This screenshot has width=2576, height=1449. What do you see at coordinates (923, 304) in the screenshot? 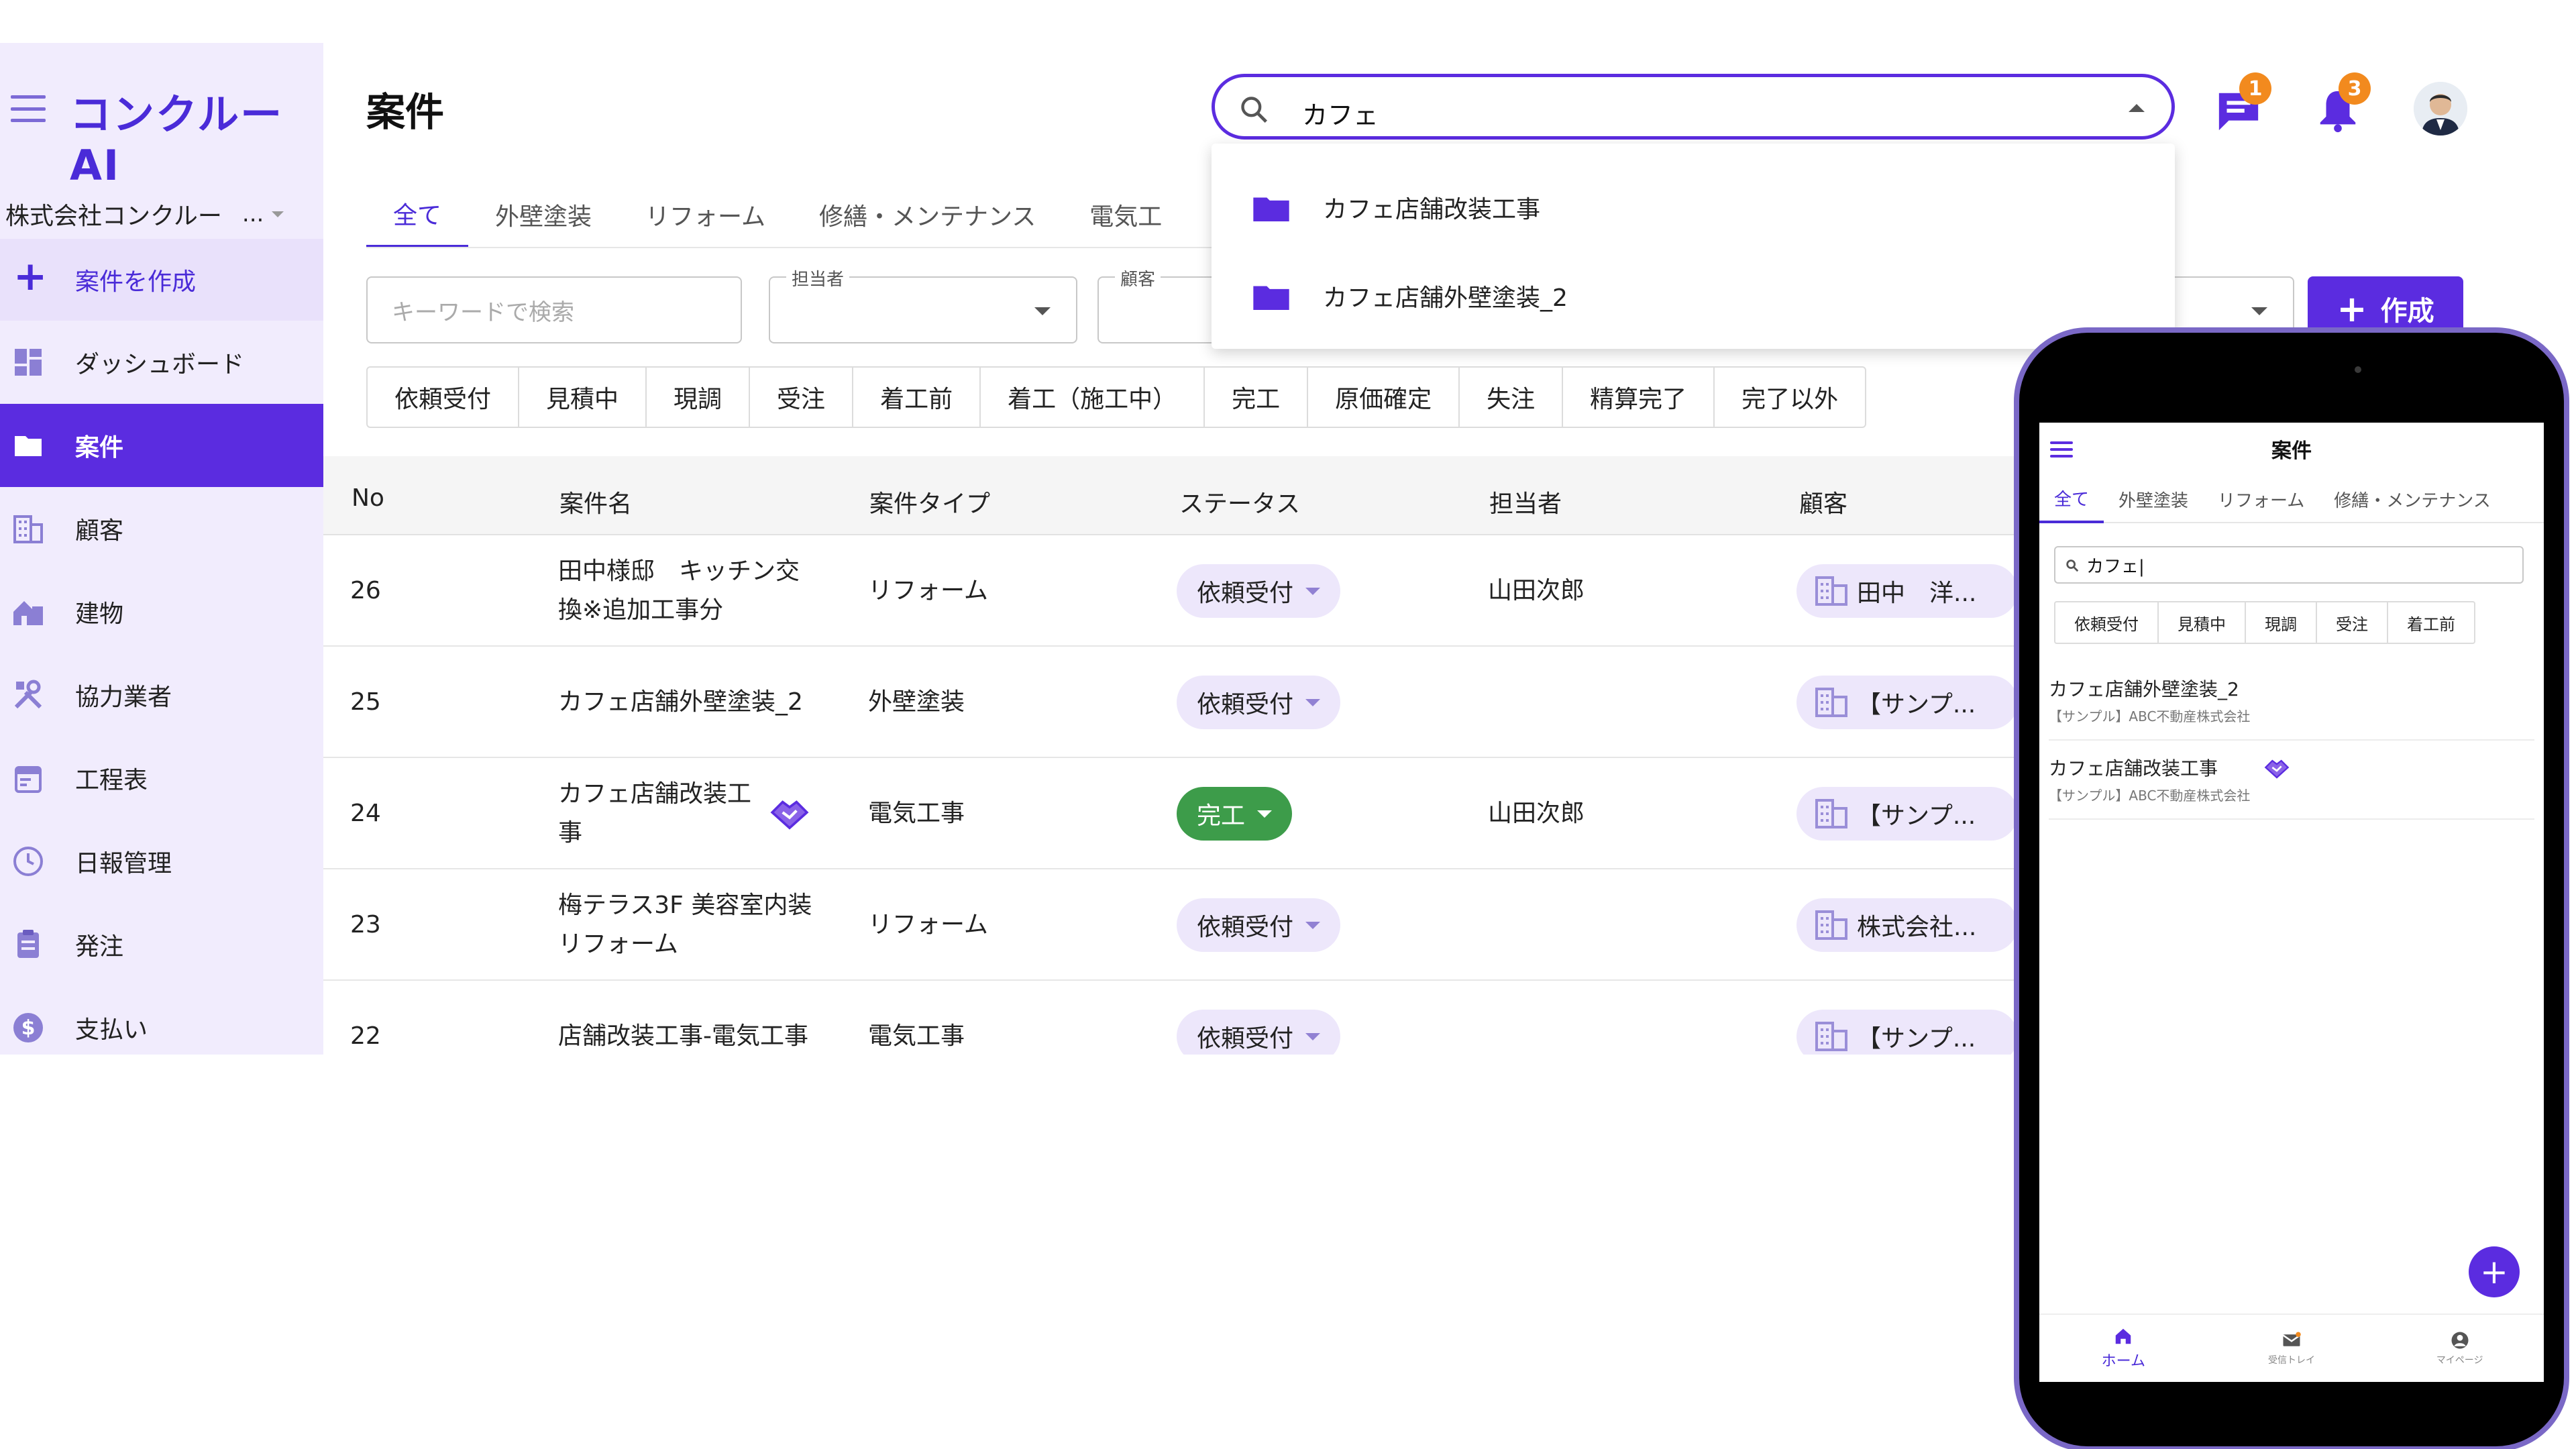
I see `assignee-select: 担当者` at bounding box center [923, 304].